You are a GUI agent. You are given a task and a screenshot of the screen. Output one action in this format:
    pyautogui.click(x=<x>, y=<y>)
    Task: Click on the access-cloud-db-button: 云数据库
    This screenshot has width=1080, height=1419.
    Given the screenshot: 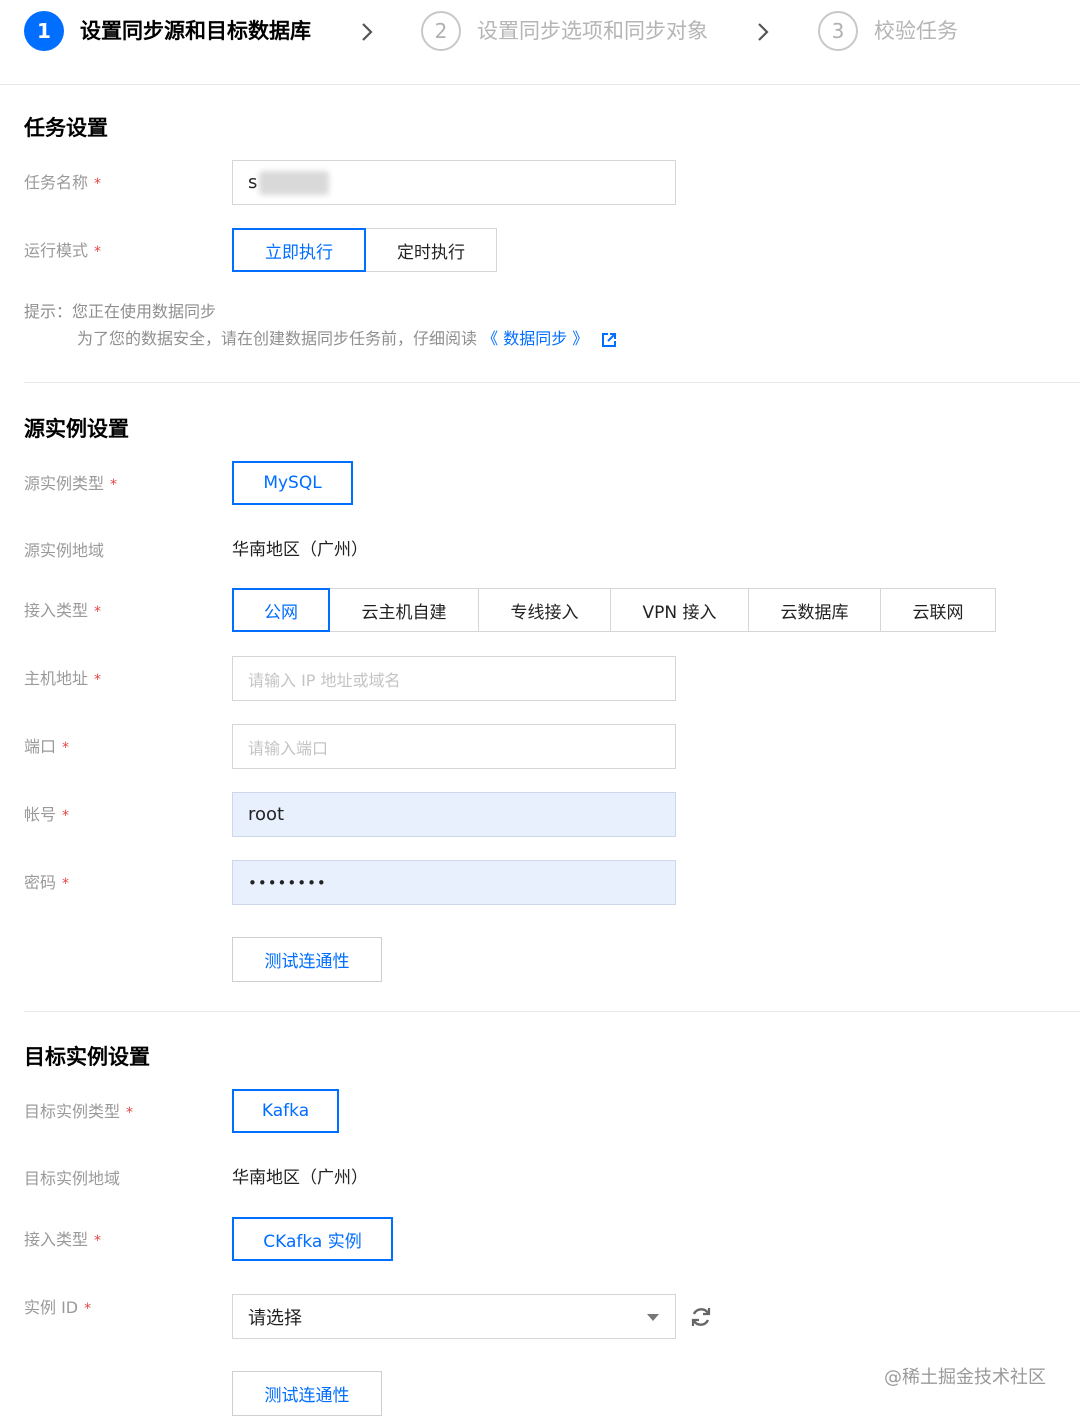 What is the action you would take?
    pyautogui.click(x=814, y=610)
    